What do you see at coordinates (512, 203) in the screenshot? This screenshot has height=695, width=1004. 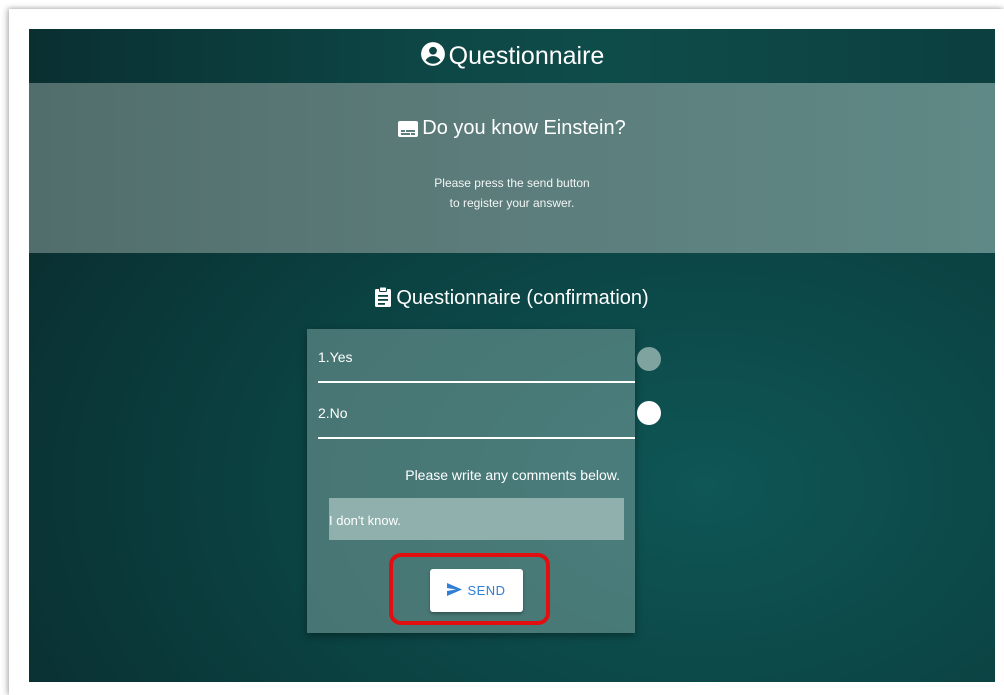 I see `instruction-line-2: to register your answer.` at bounding box center [512, 203].